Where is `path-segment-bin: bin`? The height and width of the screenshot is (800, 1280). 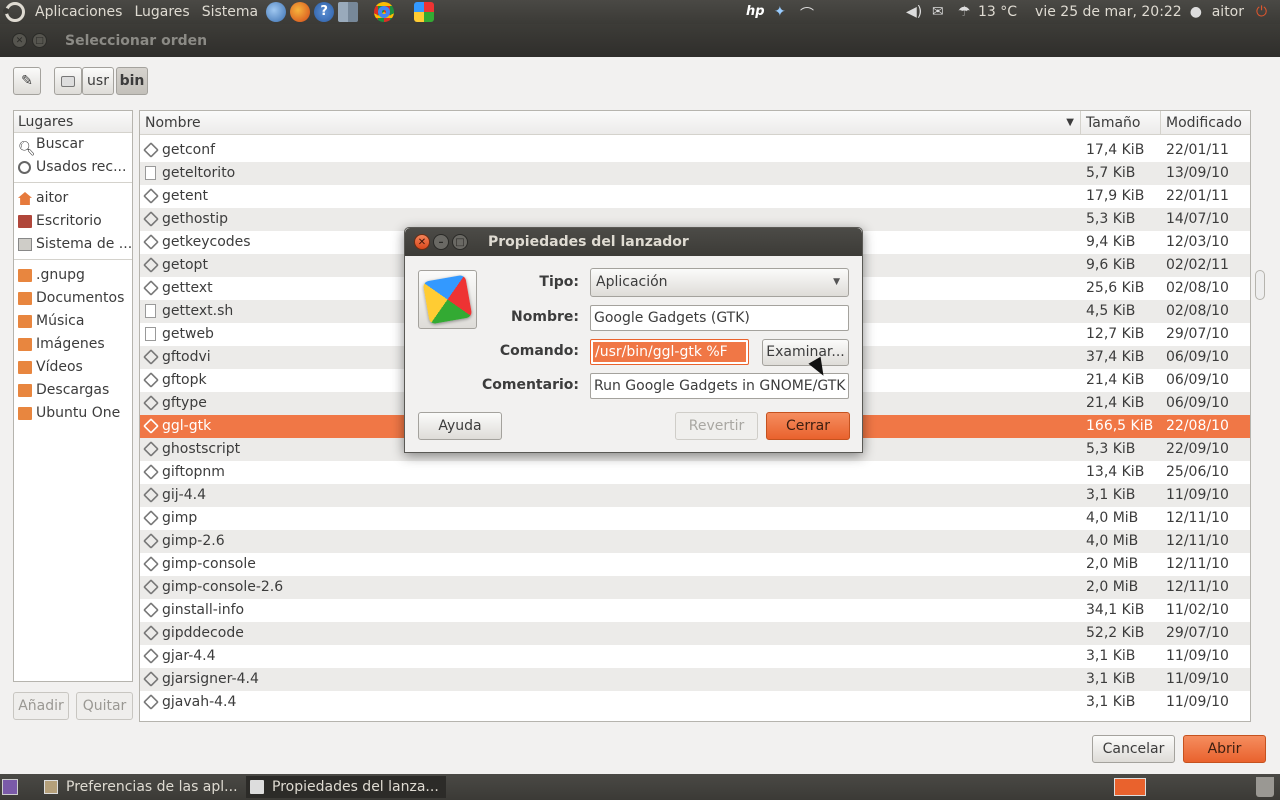
path-segment-bin: bin is located at coordinates (132, 81).